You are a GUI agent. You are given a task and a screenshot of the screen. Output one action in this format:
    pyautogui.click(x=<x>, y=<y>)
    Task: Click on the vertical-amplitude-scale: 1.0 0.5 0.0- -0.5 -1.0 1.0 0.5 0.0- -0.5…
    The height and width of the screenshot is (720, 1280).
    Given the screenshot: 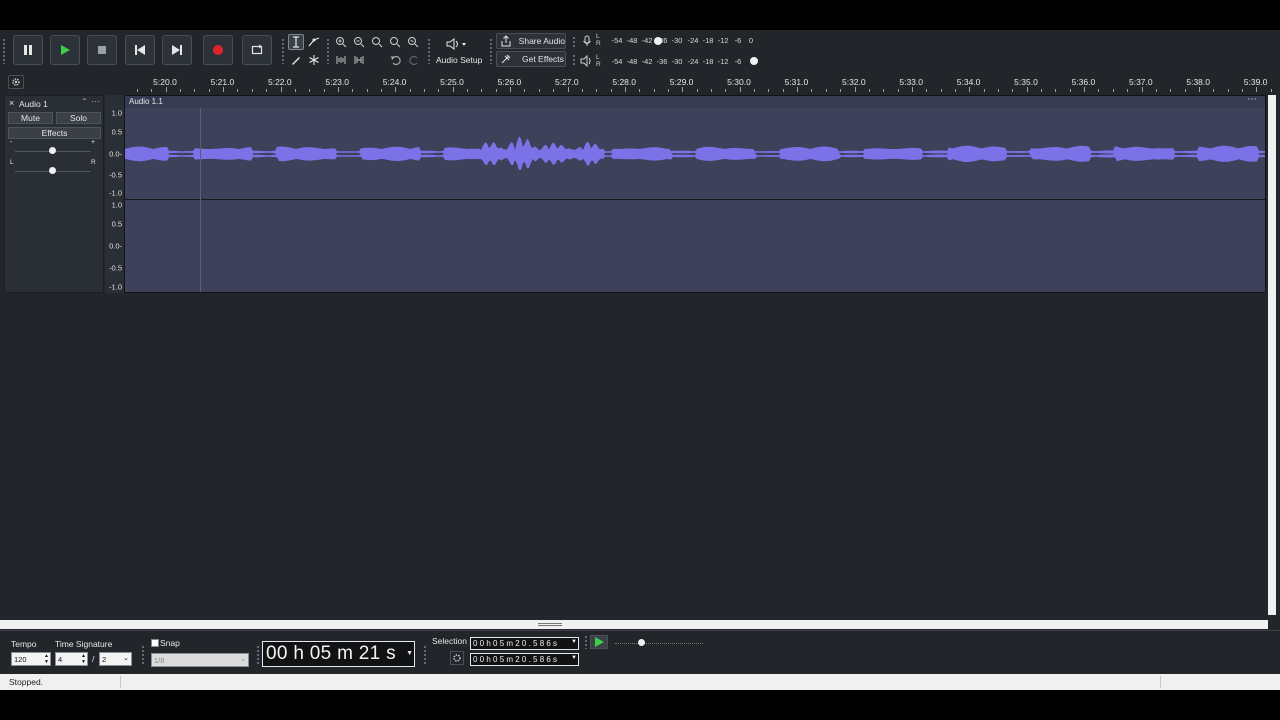 What is the action you would take?
    pyautogui.click(x=114, y=194)
    